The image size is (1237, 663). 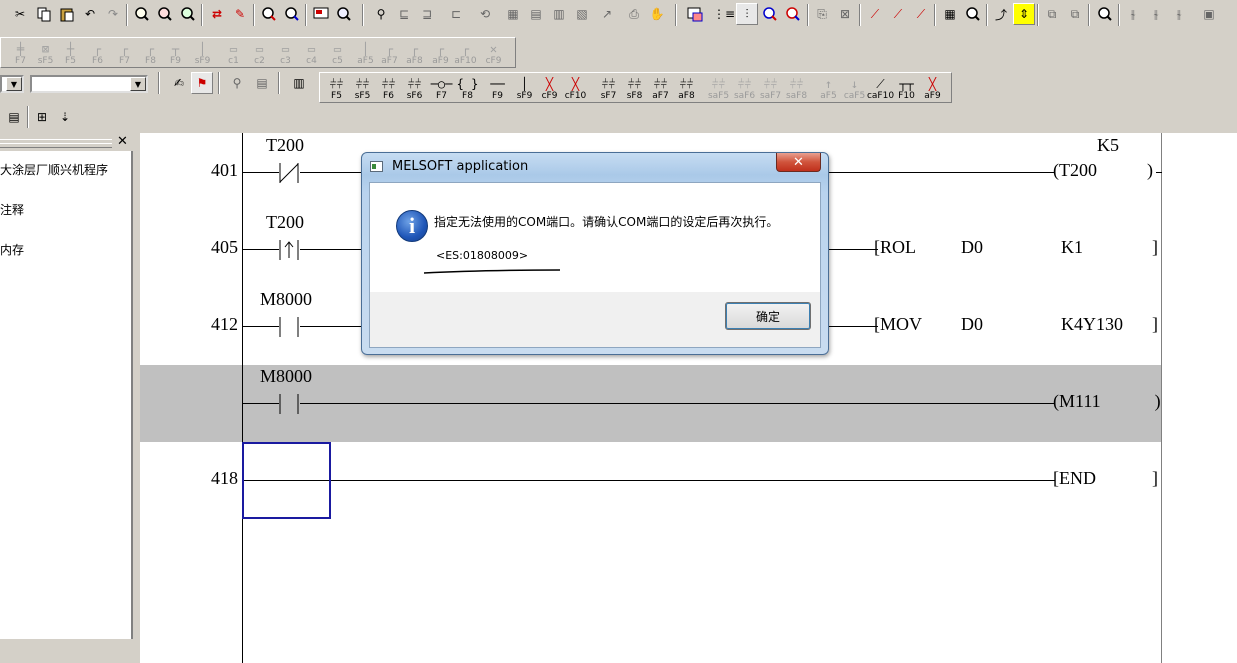 What do you see at coordinates (414, 88) in the screenshot?
I see `key-button-sF6: ⫩⫩ sF6` at bounding box center [414, 88].